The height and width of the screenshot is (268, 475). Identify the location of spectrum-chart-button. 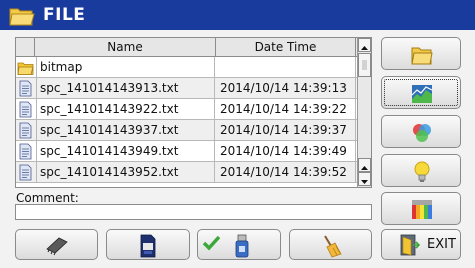
(421, 92).